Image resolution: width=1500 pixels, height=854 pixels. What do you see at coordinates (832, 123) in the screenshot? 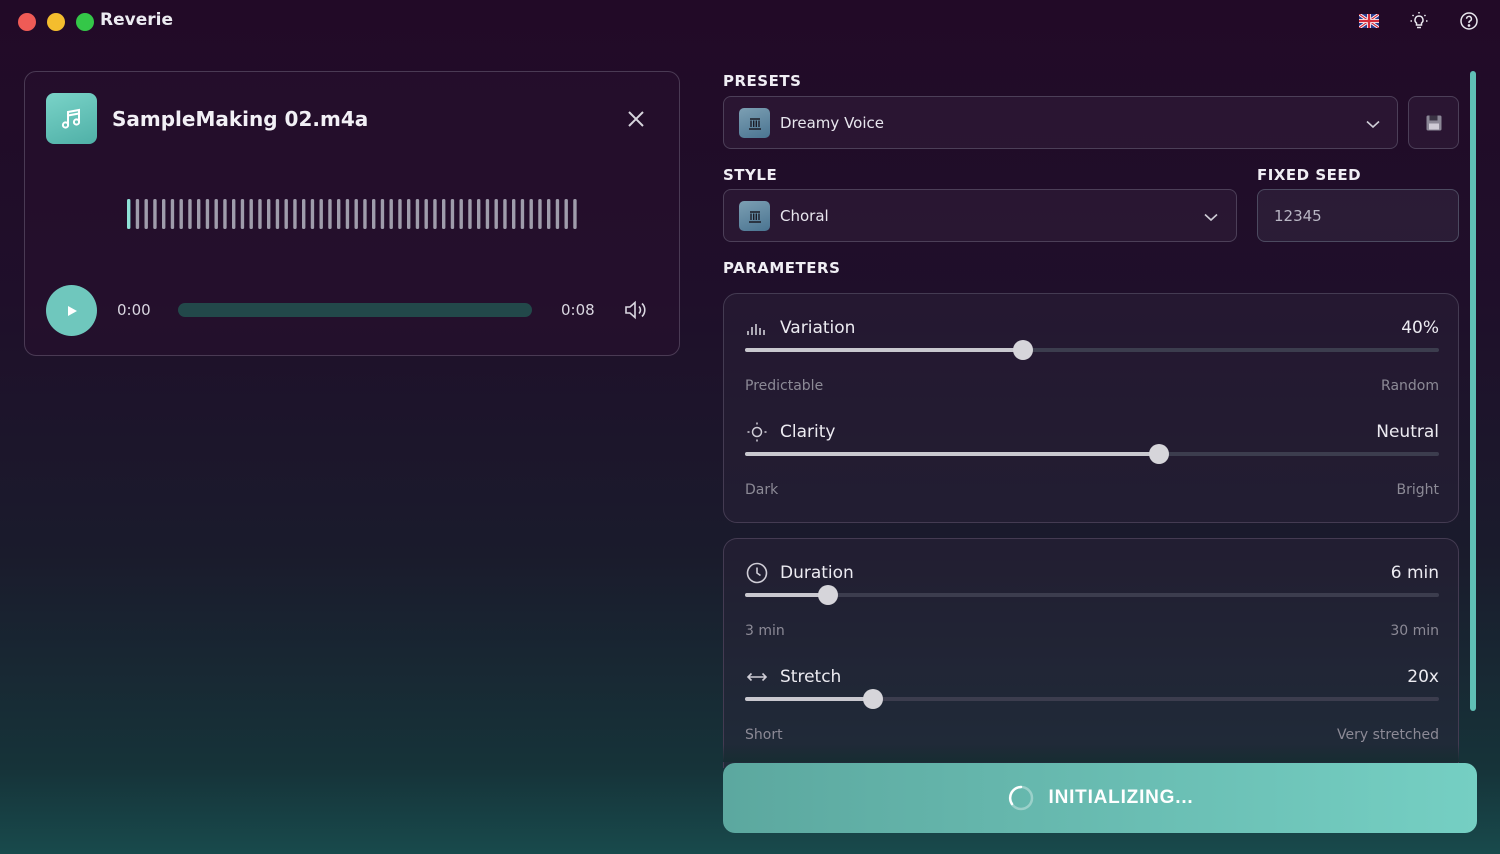
I see `presets-selected: Dreamy Voice` at bounding box center [832, 123].